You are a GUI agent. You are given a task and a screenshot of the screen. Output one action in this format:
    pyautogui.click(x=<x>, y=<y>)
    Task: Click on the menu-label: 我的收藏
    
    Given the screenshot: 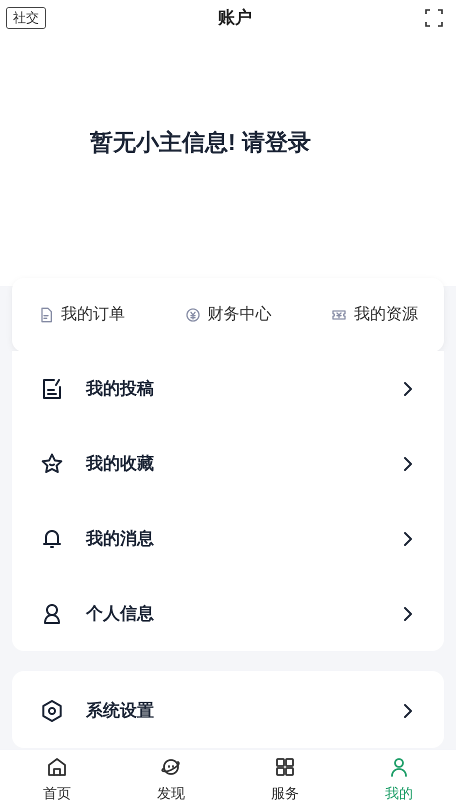 What is the action you would take?
    pyautogui.click(x=120, y=463)
    